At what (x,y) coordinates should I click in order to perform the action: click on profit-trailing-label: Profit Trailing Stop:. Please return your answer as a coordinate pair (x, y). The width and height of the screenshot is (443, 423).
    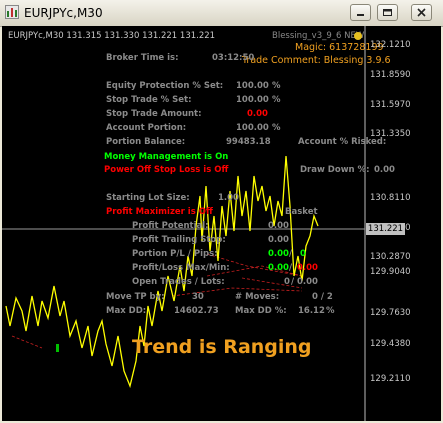
    Looking at the image, I should click on (179, 240).